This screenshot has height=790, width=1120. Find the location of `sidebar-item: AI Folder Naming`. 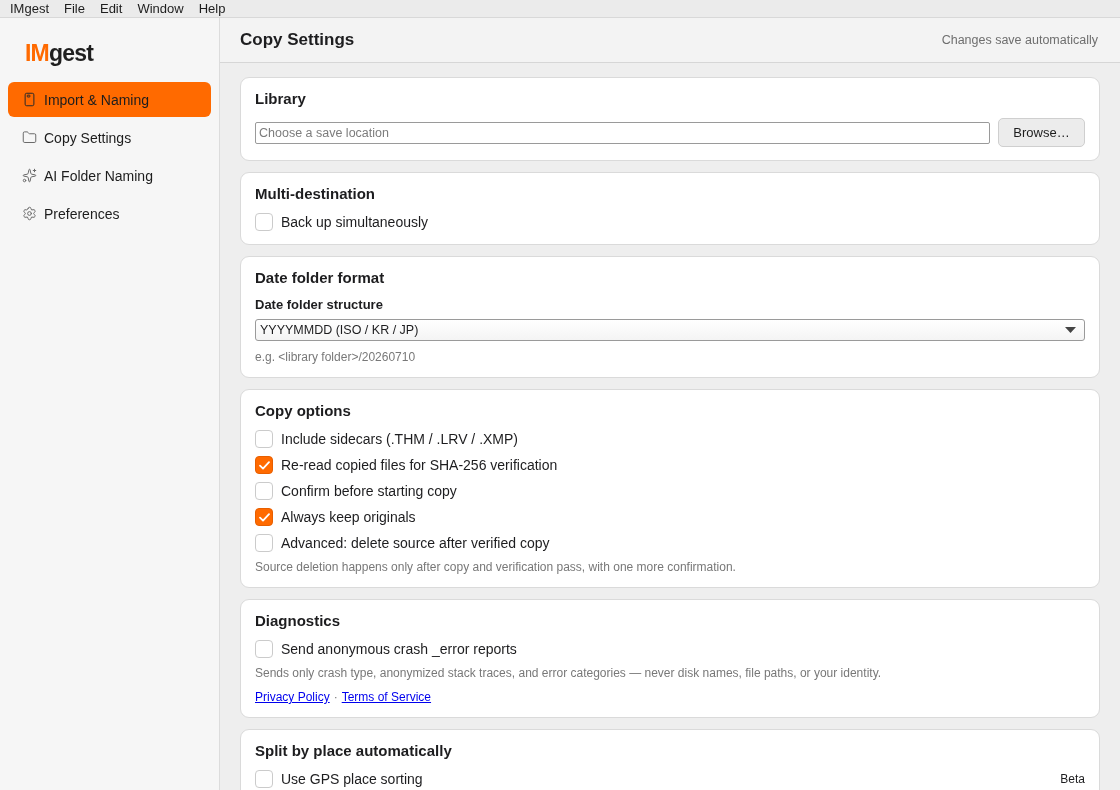

sidebar-item: AI Folder Naming is located at coordinates (109, 175).